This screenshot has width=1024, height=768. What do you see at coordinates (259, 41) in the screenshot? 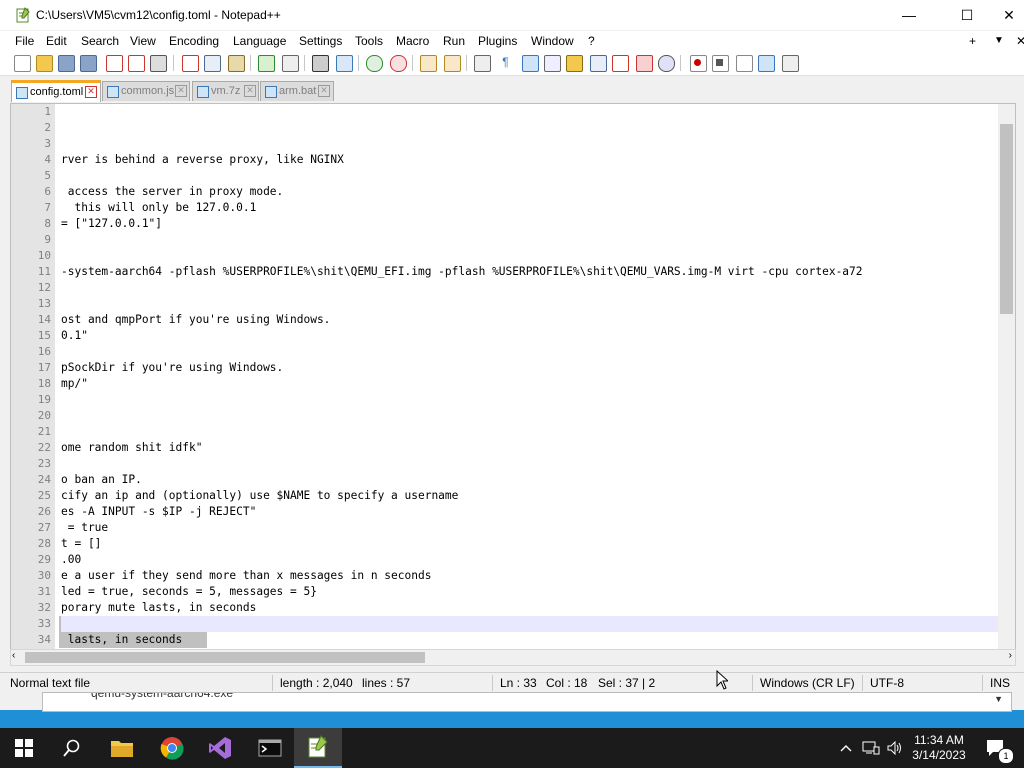
I see `menu-language: Language` at bounding box center [259, 41].